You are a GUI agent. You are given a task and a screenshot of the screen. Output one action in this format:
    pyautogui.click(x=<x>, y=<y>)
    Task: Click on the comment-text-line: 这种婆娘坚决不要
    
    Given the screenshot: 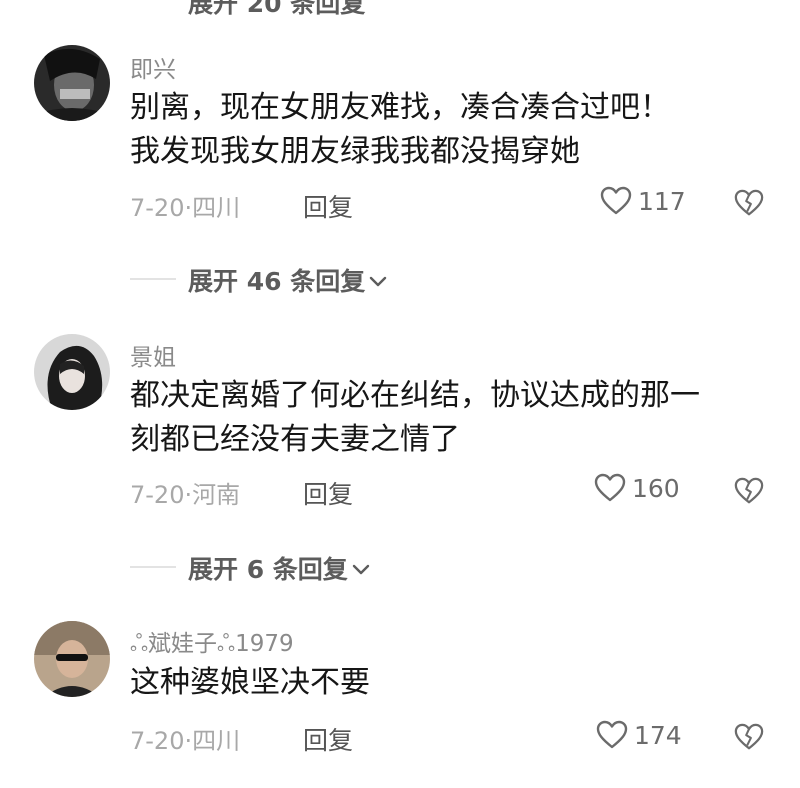 What is the action you would take?
    pyautogui.click(x=250, y=682)
    